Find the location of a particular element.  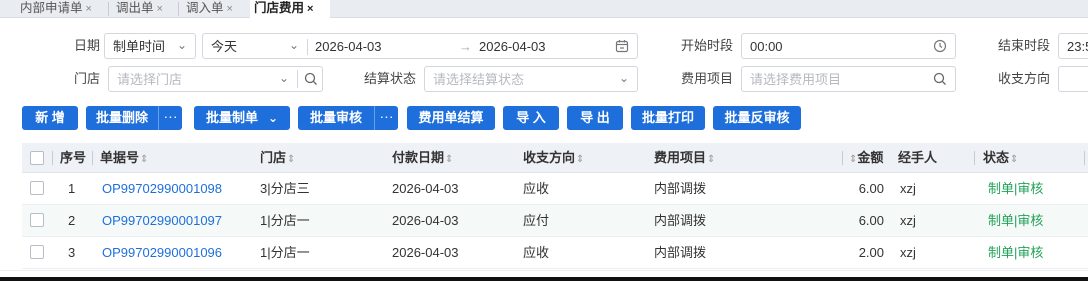

select-all-checkbox is located at coordinates (37, 158).